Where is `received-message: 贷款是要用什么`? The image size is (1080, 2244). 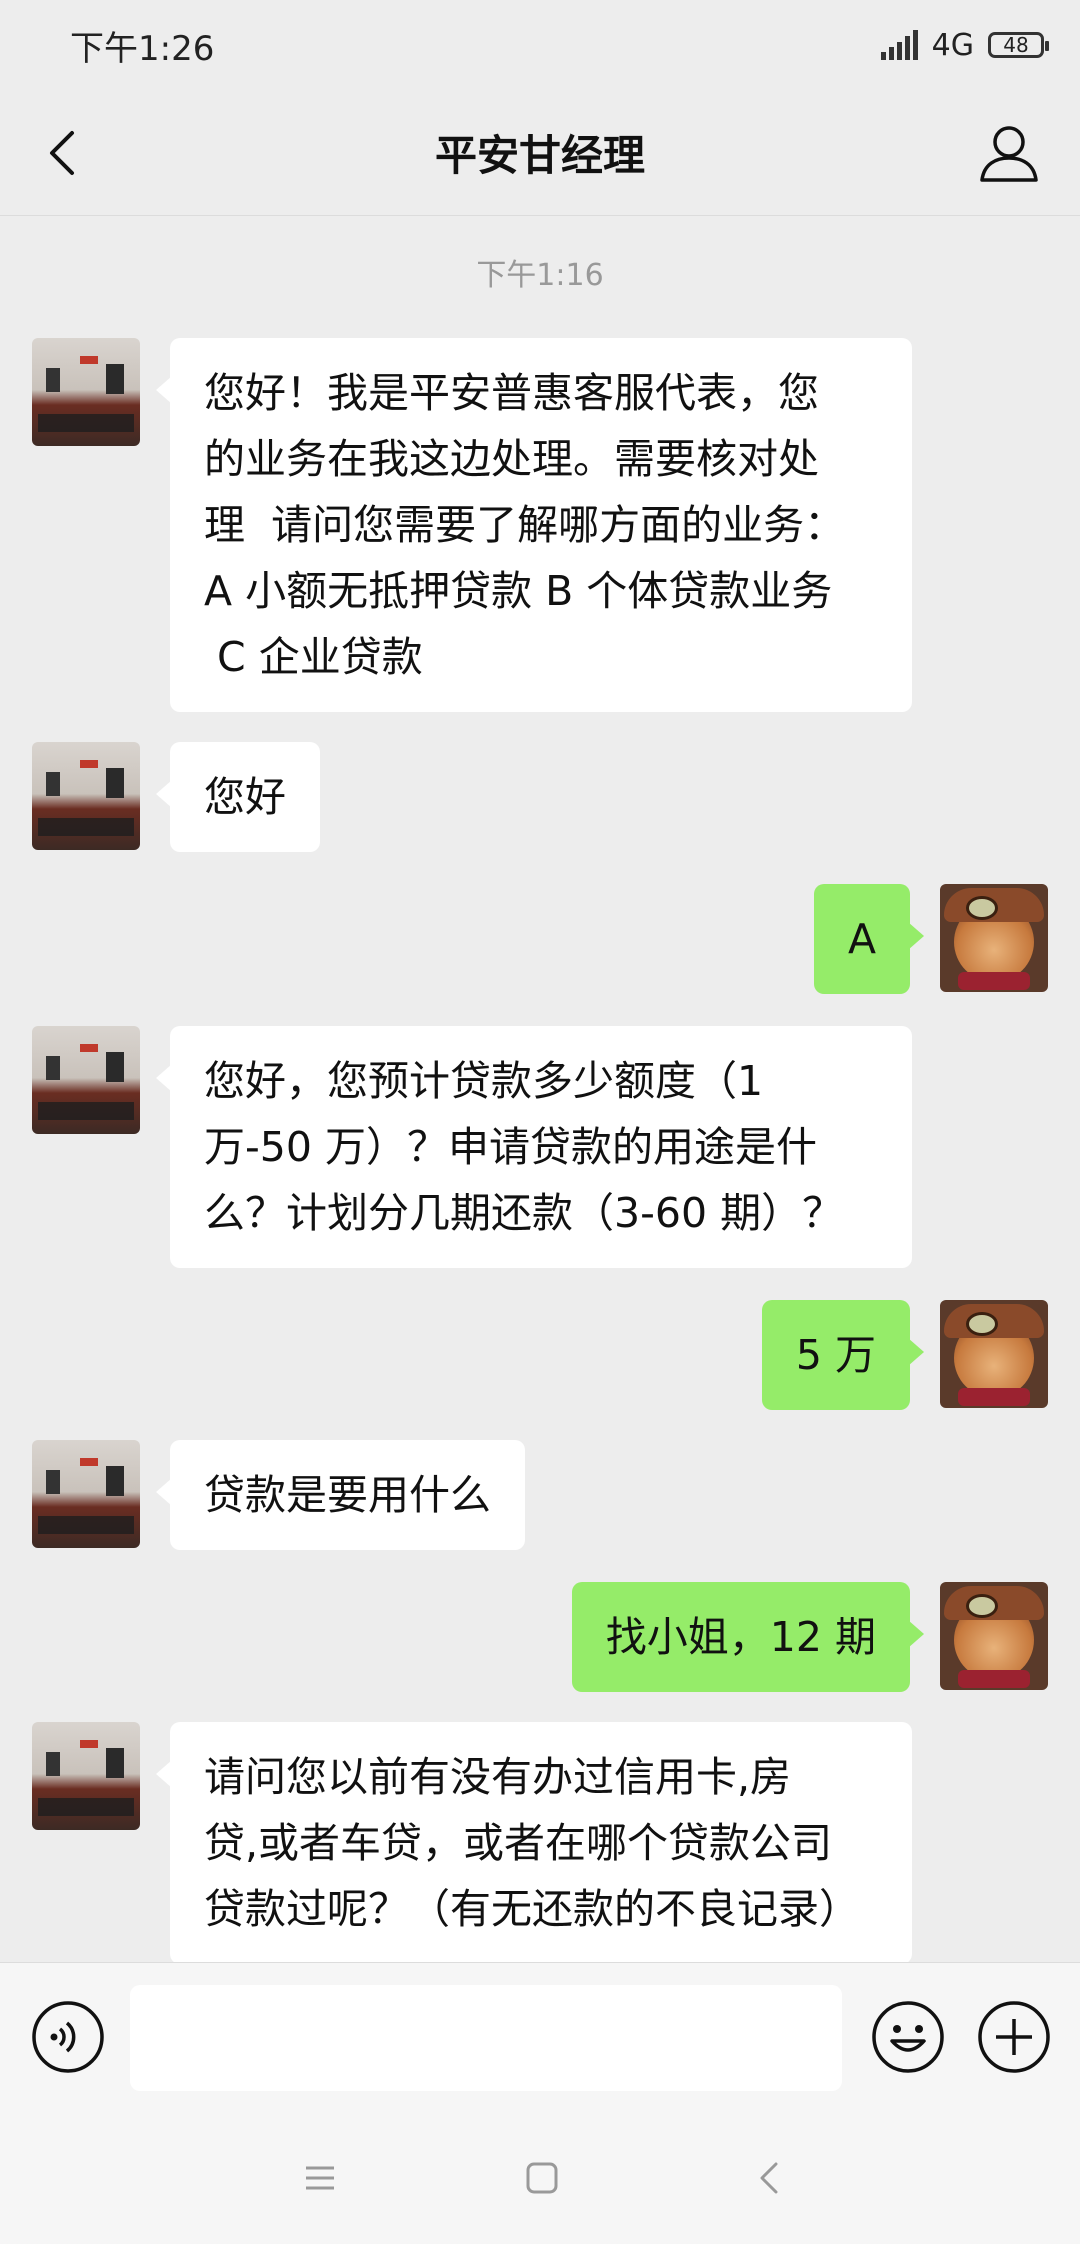 received-message: 贷款是要用什么 is located at coordinates (340, 1495).